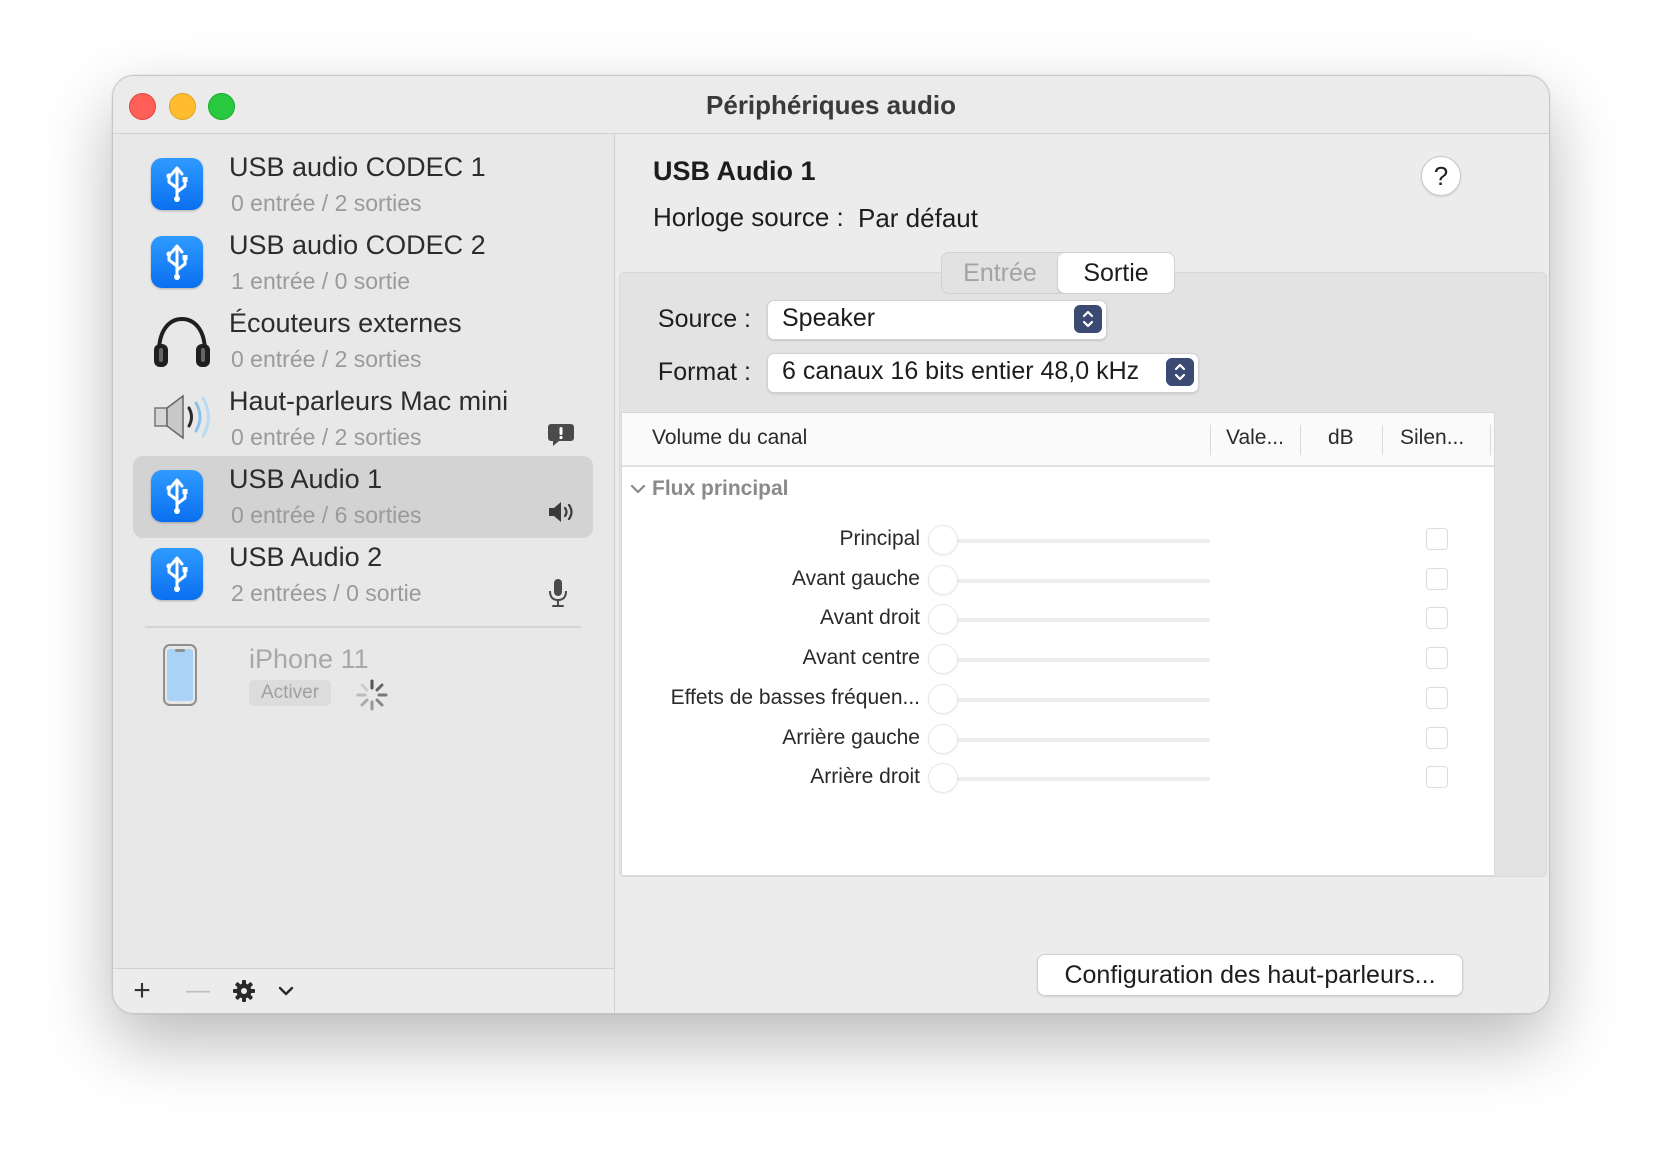 This screenshot has width=1660, height=1160. I want to click on device-row-iphone: iPhone 11 Activer, so click(363, 675).